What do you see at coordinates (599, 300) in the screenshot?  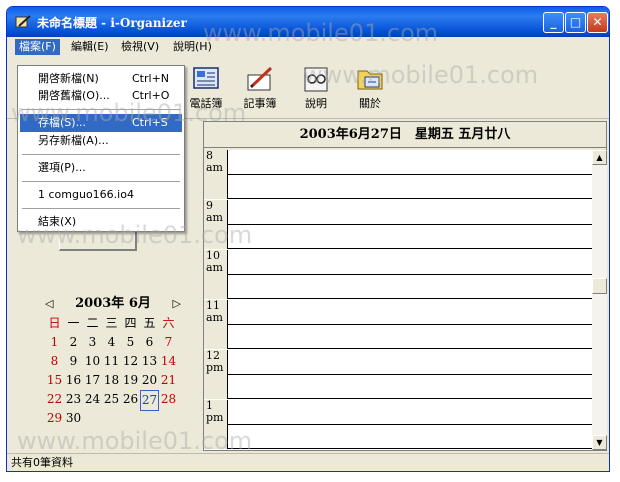 I see `day-view-scrollbar: ▲ ▼` at bounding box center [599, 300].